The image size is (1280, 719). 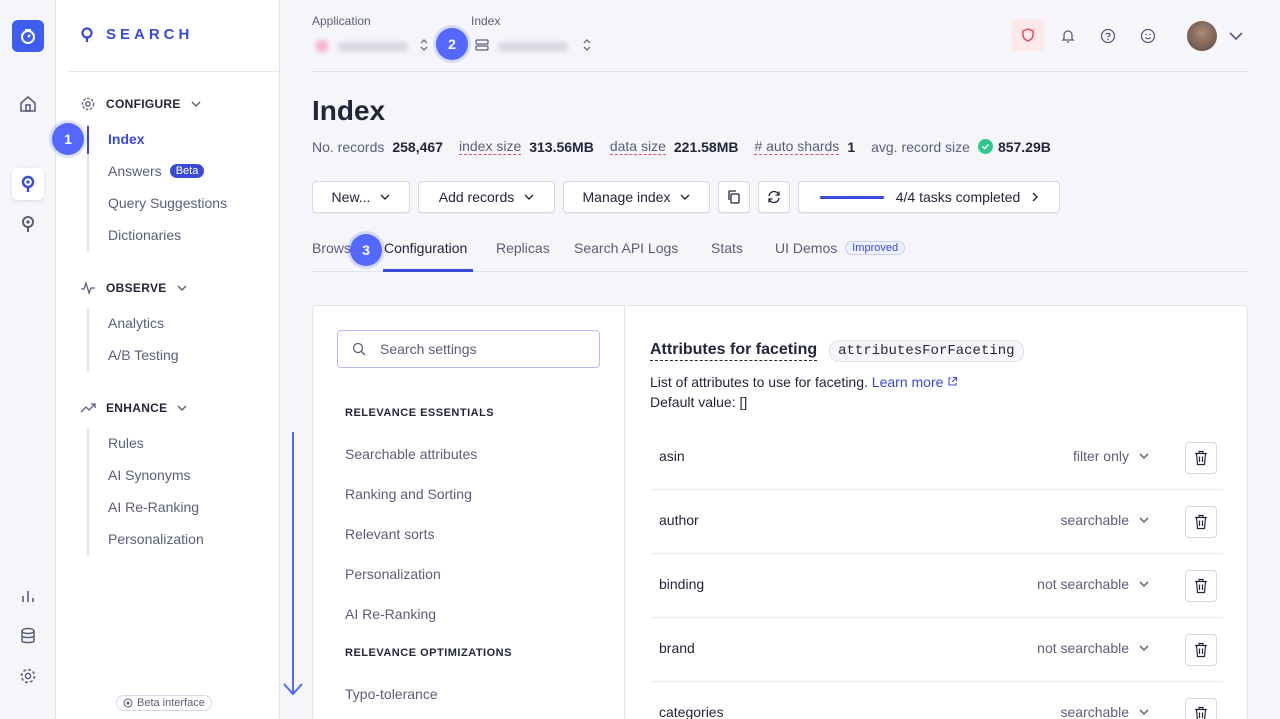 I want to click on tab-browse: Brows, so click(x=331, y=248).